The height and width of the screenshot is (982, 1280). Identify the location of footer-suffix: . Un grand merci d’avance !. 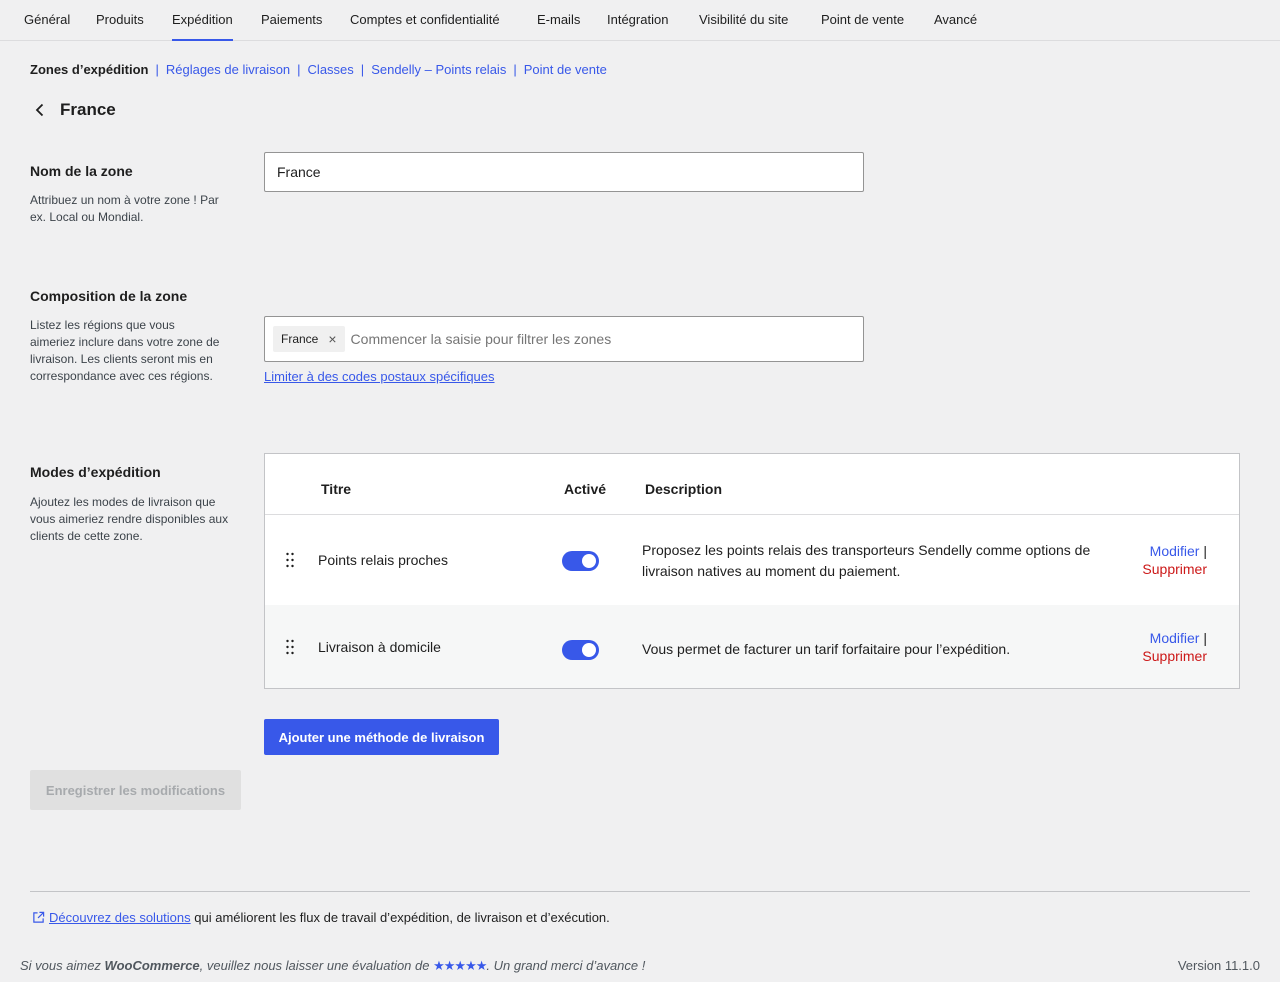
(566, 965).